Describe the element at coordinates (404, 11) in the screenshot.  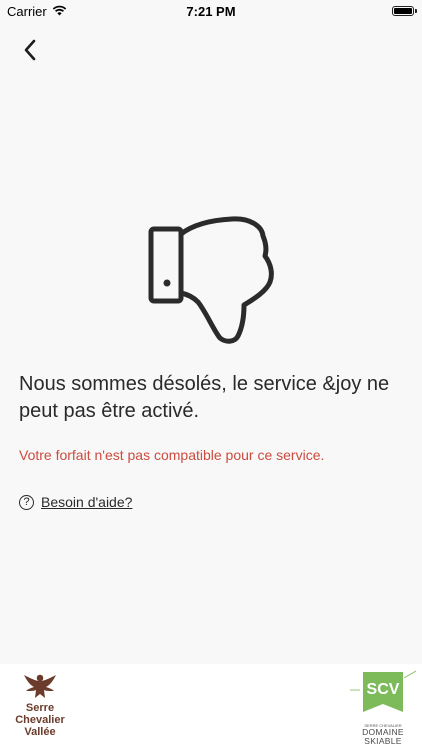
I see `battery-icon` at that location.